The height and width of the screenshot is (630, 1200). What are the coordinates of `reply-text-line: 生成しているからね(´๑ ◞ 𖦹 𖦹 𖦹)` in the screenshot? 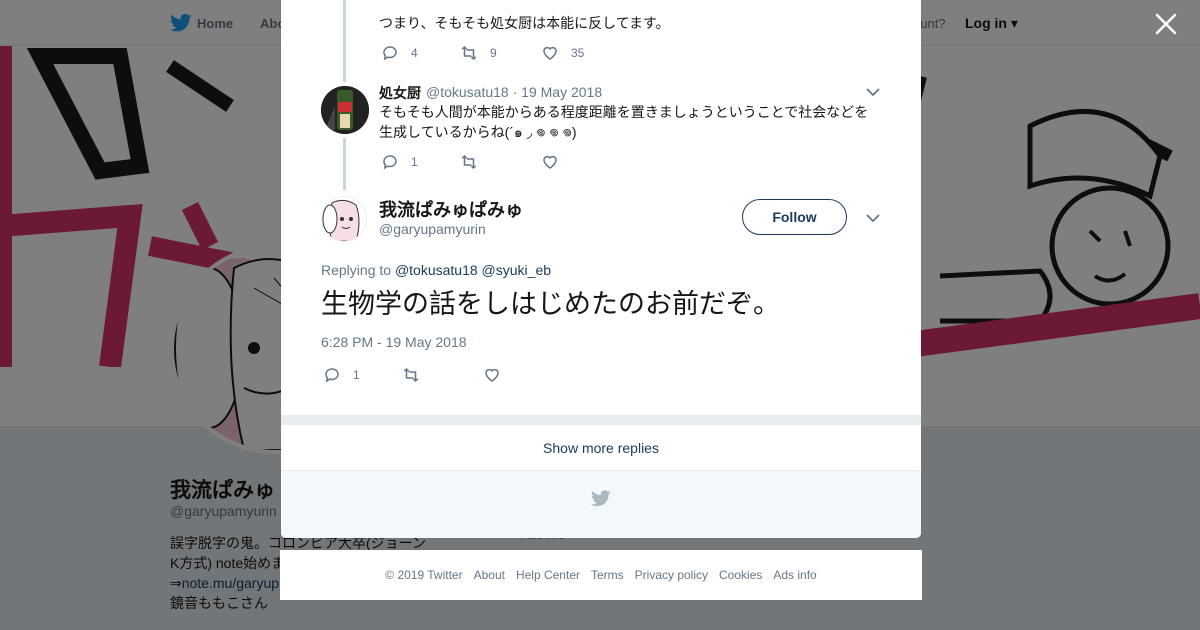 It's located at (478, 132).